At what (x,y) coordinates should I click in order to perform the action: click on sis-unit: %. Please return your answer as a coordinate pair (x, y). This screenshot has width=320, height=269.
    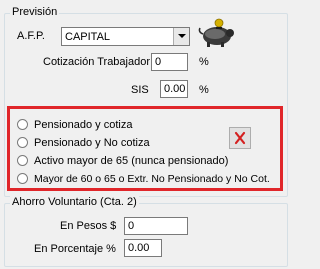
    Looking at the image, I should click on (204, 90).